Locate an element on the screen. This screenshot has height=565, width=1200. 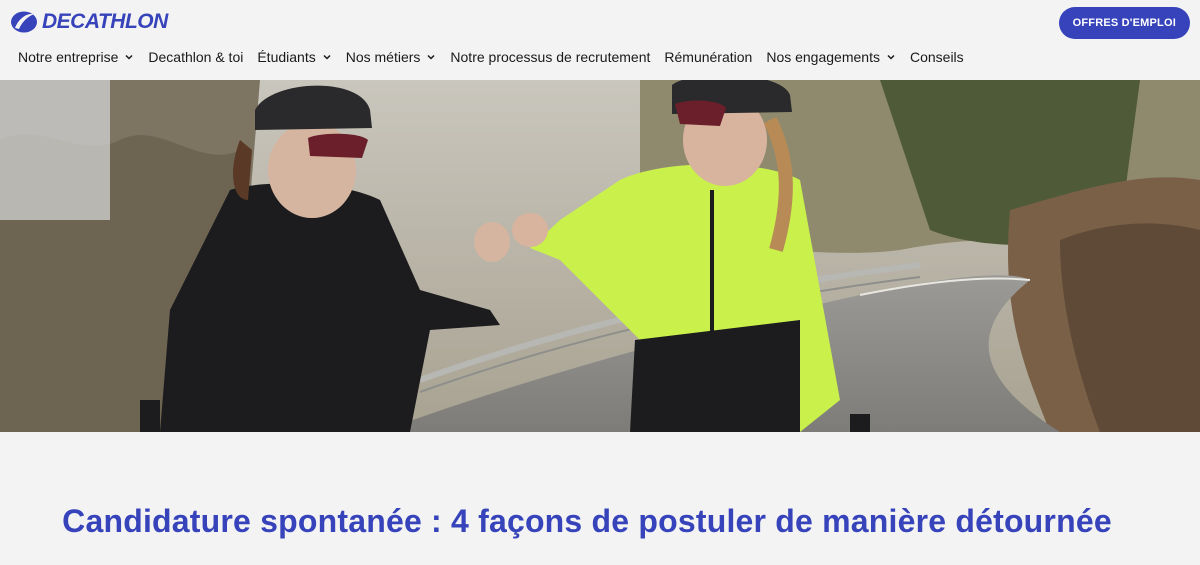
nav-item-label: Decathlon & toi is located at coordinates (196, 57).